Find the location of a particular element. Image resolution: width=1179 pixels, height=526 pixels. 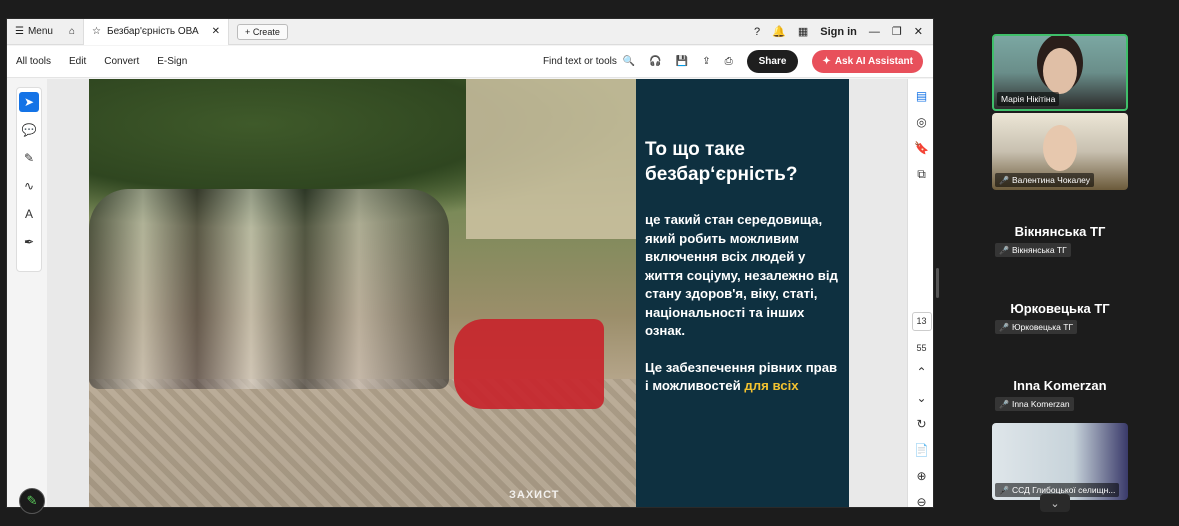

participant-title: Inna Komerzan is located at coordinates (1060, 385).